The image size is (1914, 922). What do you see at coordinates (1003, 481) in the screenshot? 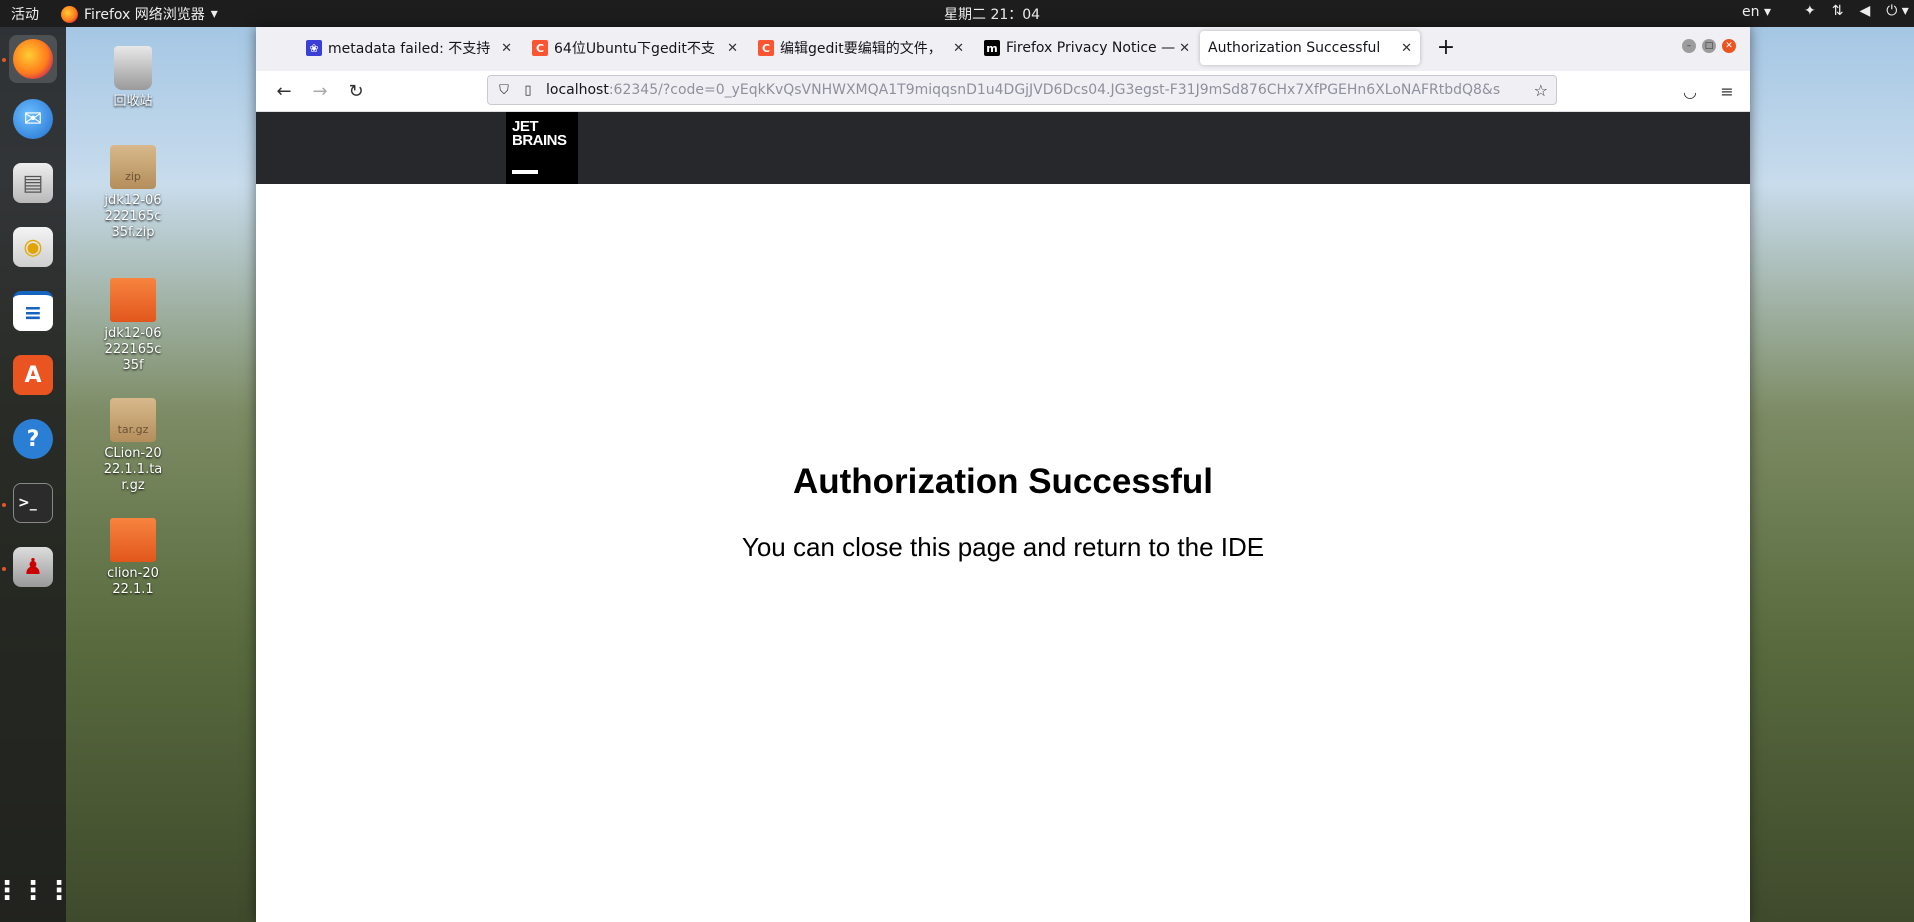
I see `page-title: Authorization Successful` at bounding box center [1003, 481].